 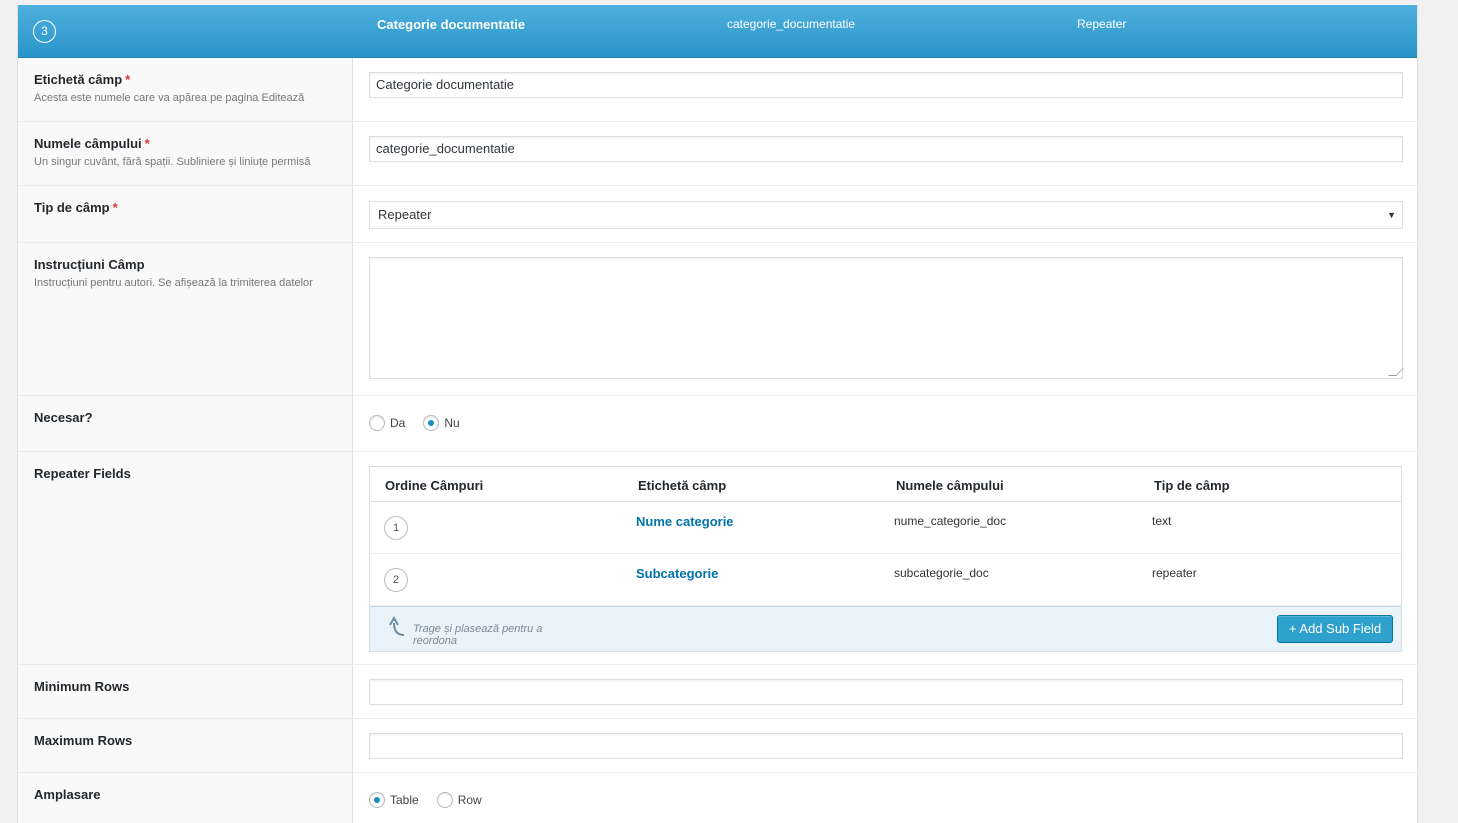 What do you see at coordinates (82, 473) in the screenshot?
I see `repeater-fields-title: Repeater Fields` at bounding box center [82, 473].